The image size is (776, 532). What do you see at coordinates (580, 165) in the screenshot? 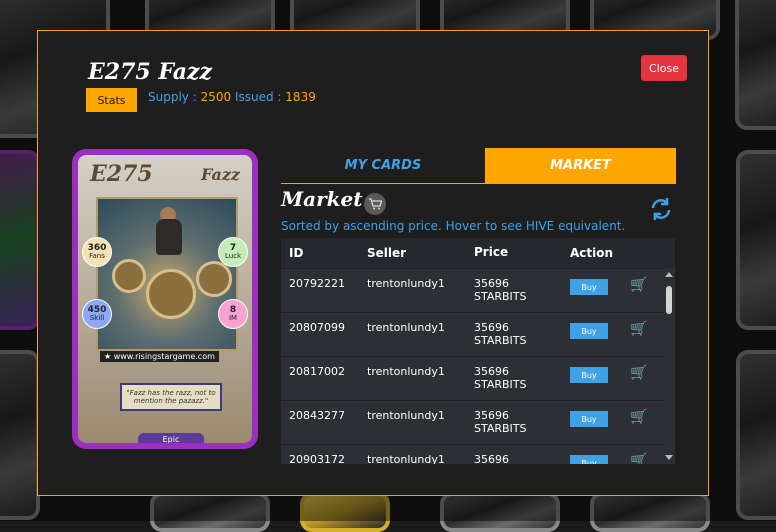
I see `tab-market: MARKET` at bounding box center [580, 165].